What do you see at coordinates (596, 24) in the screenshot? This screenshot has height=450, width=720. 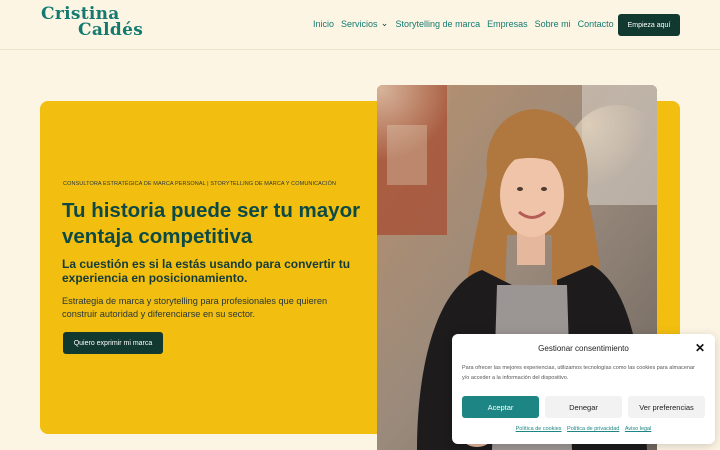 I see `nav-contacto: Contacto` at bounding box center [596, 24].